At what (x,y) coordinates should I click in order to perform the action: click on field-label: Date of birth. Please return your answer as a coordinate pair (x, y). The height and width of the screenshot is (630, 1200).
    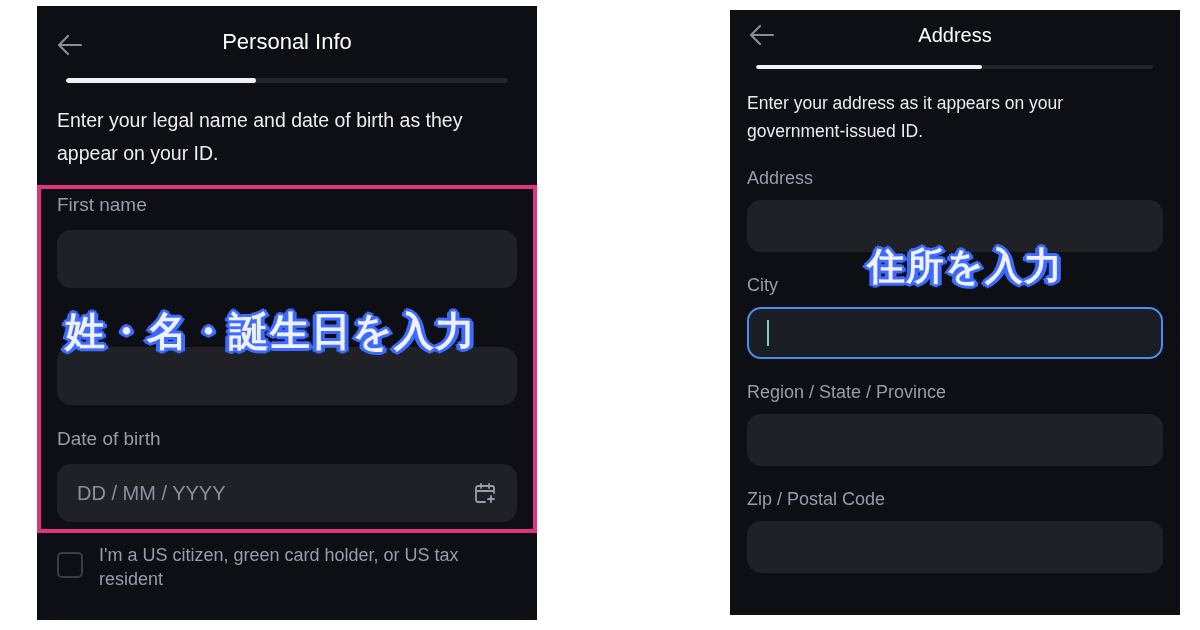
    Looking at the image, I should click on (109, 439).